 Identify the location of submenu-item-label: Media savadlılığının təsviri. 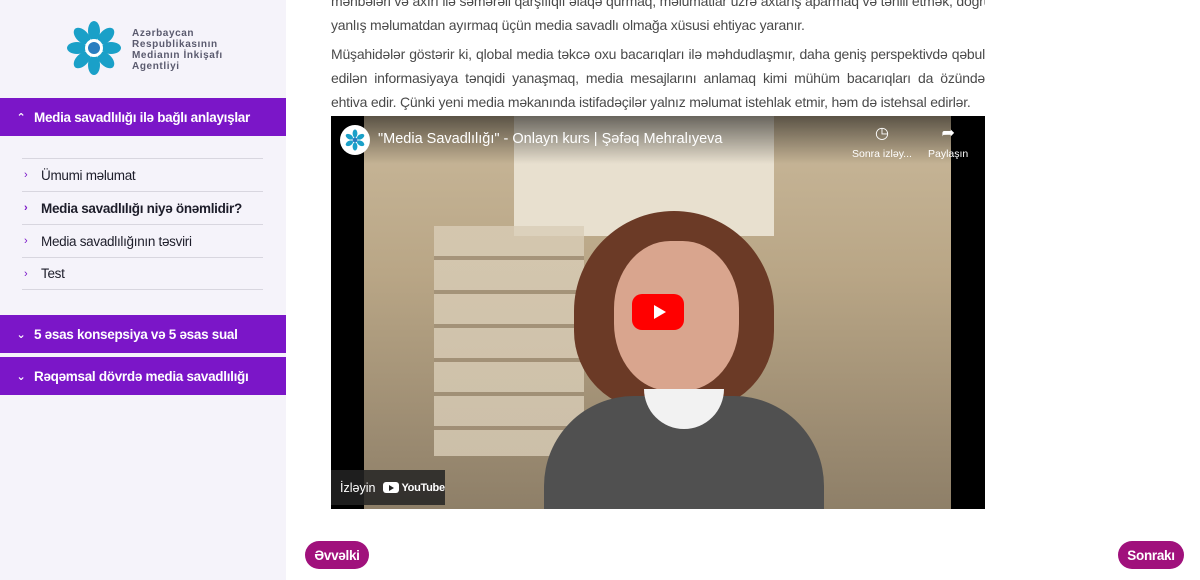
(116, 241).